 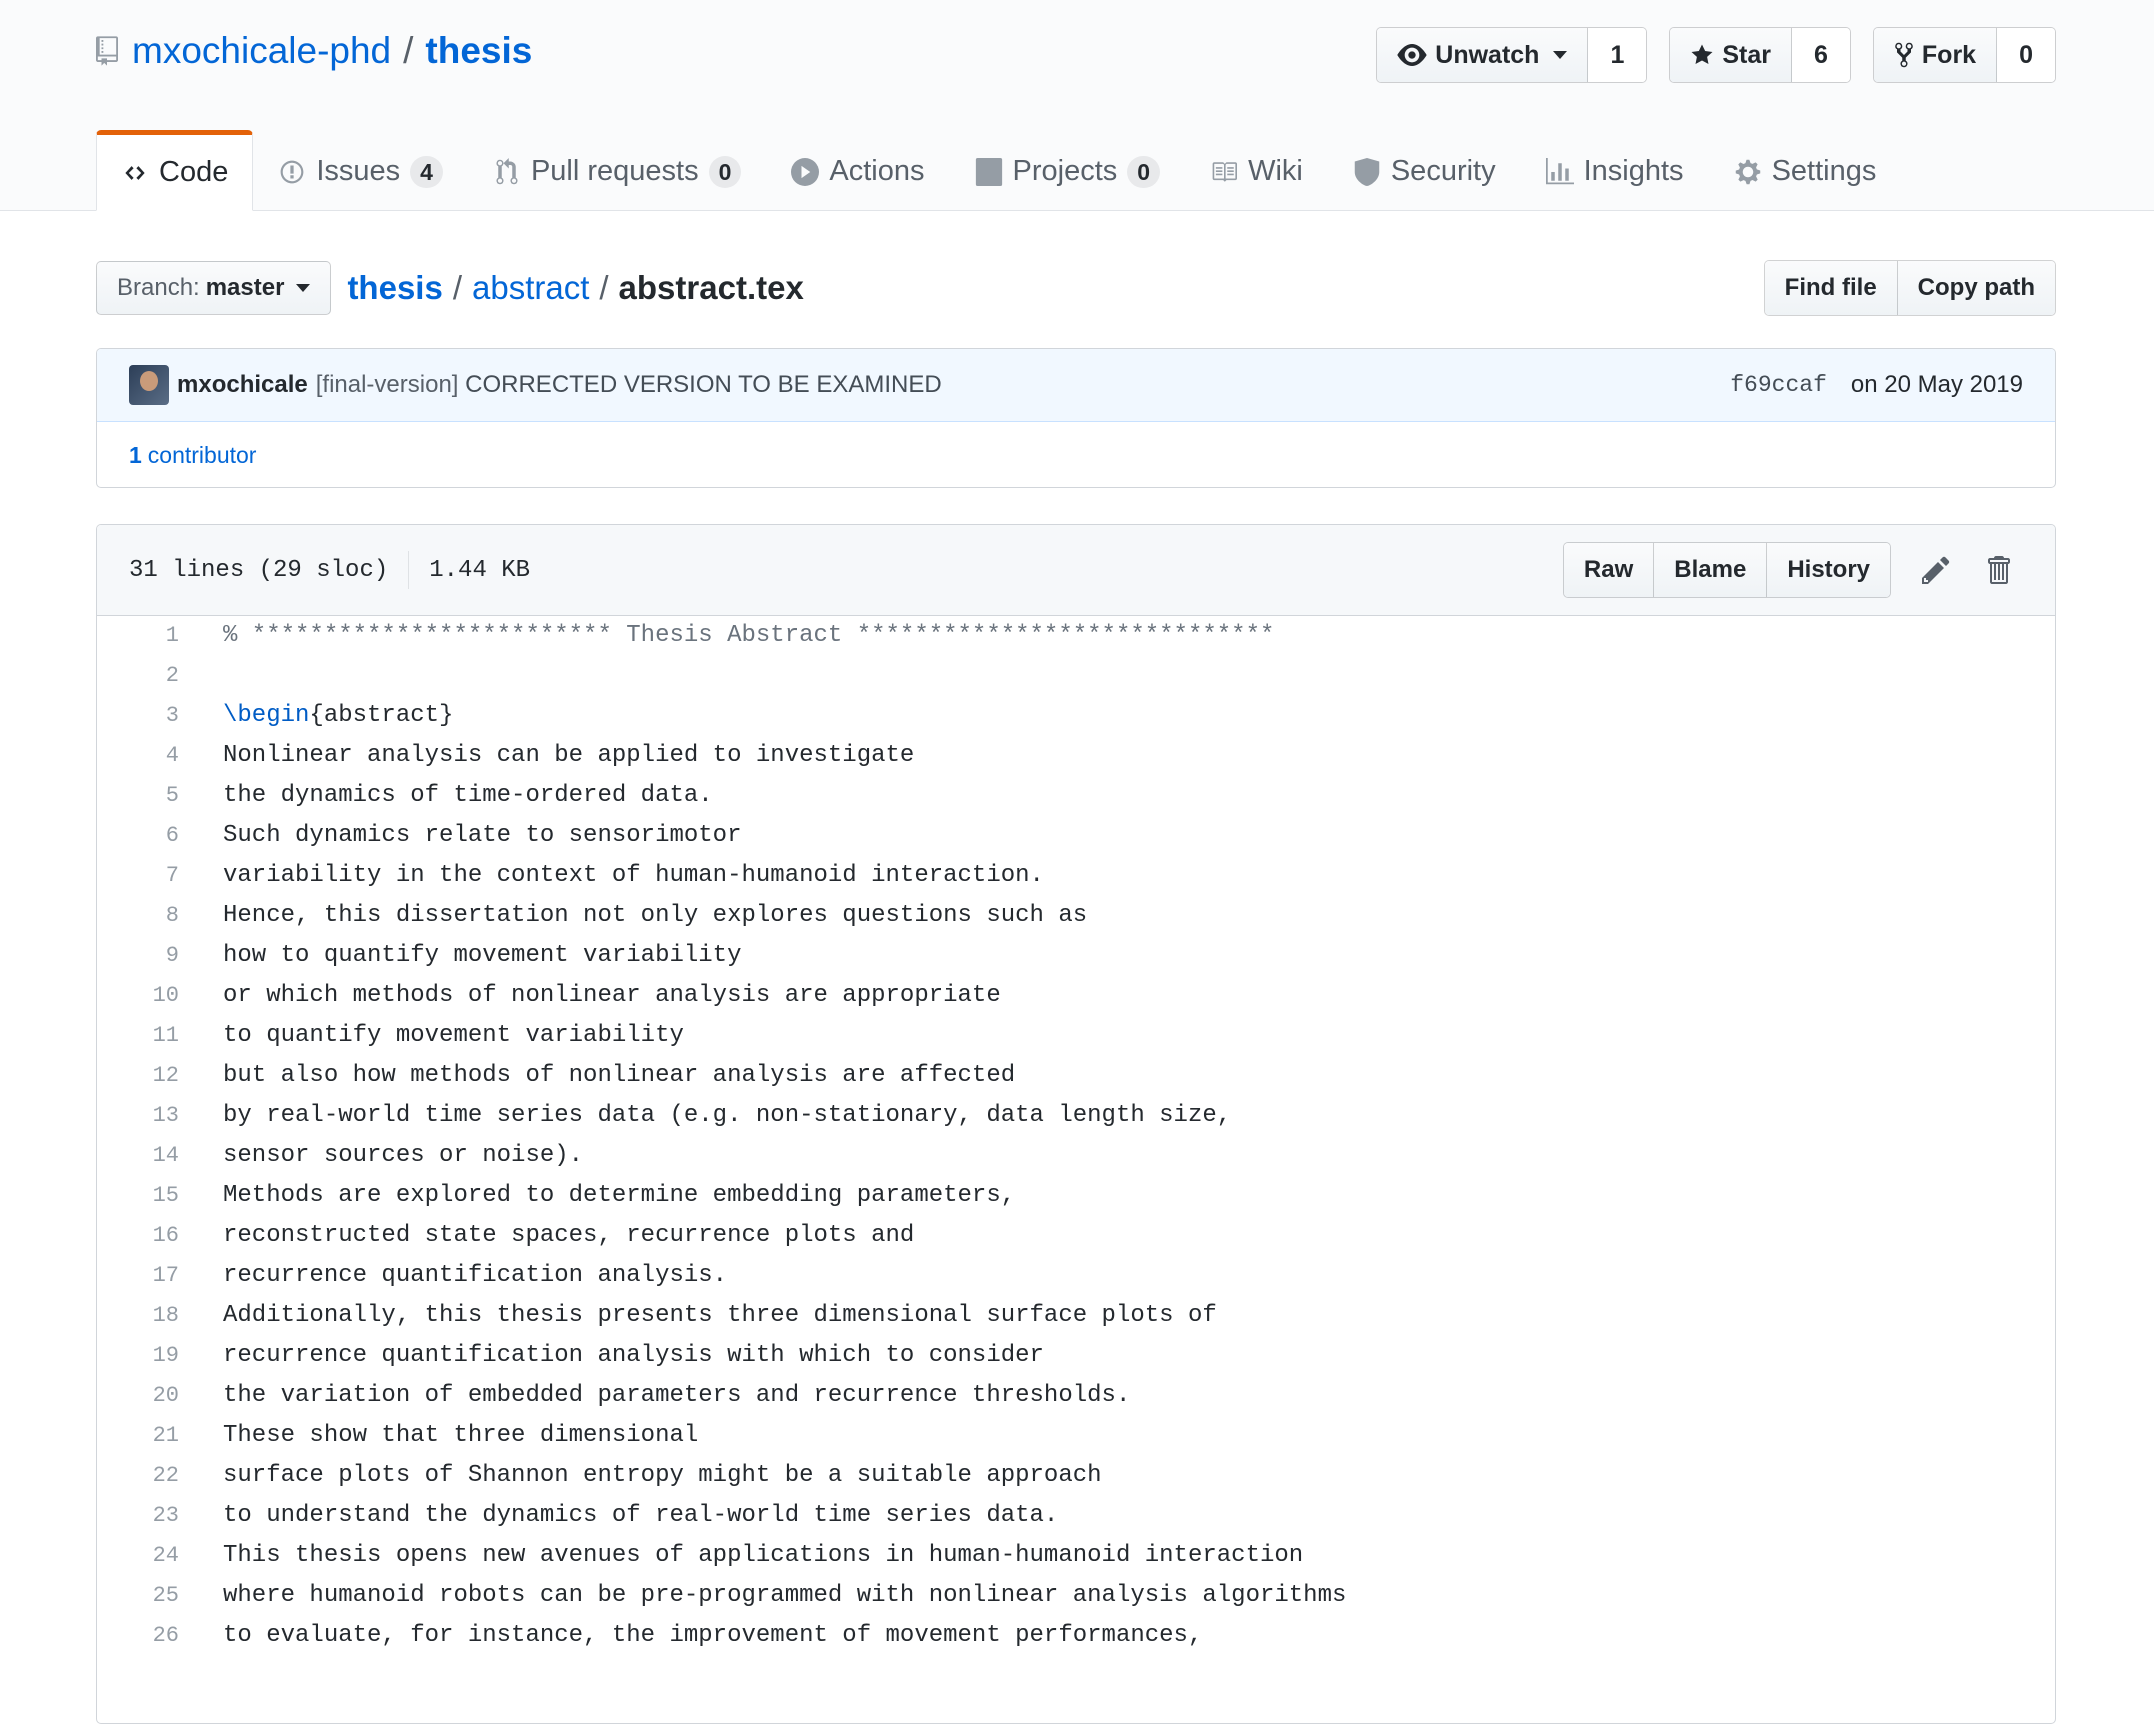 I want to click on chevron-down-icon, so click(x=1560, y=55).